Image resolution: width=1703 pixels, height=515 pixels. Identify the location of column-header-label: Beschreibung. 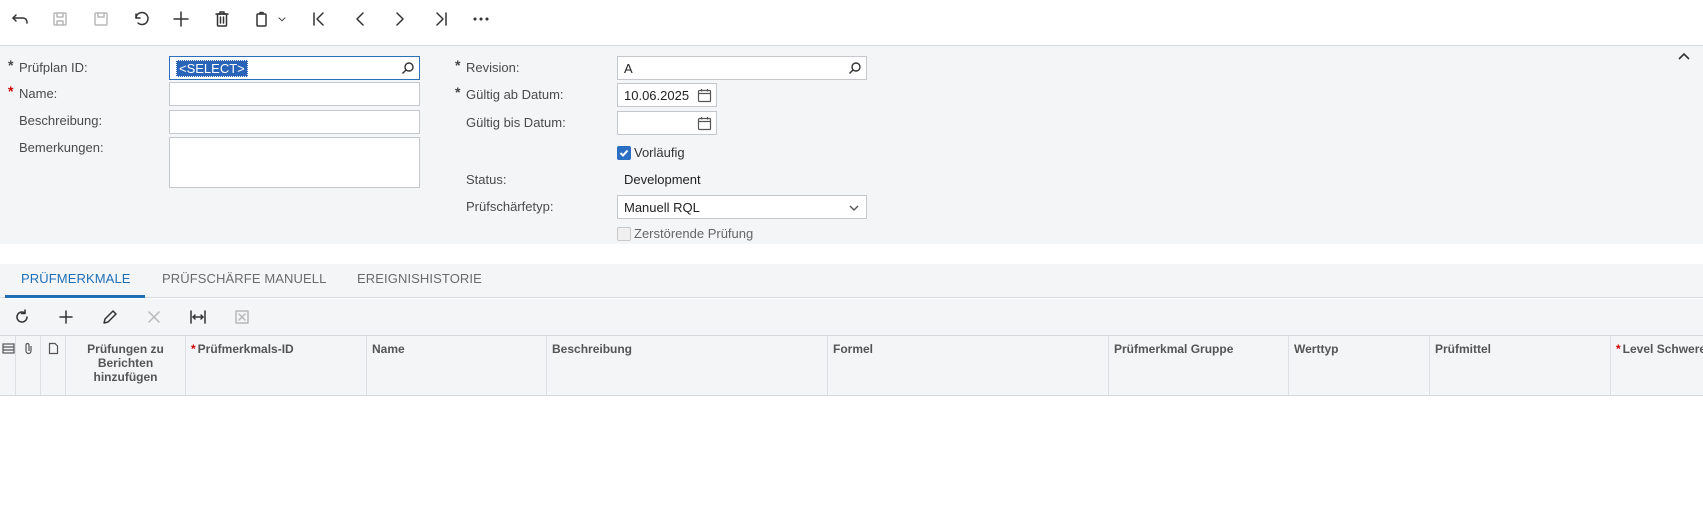
(592, 349).